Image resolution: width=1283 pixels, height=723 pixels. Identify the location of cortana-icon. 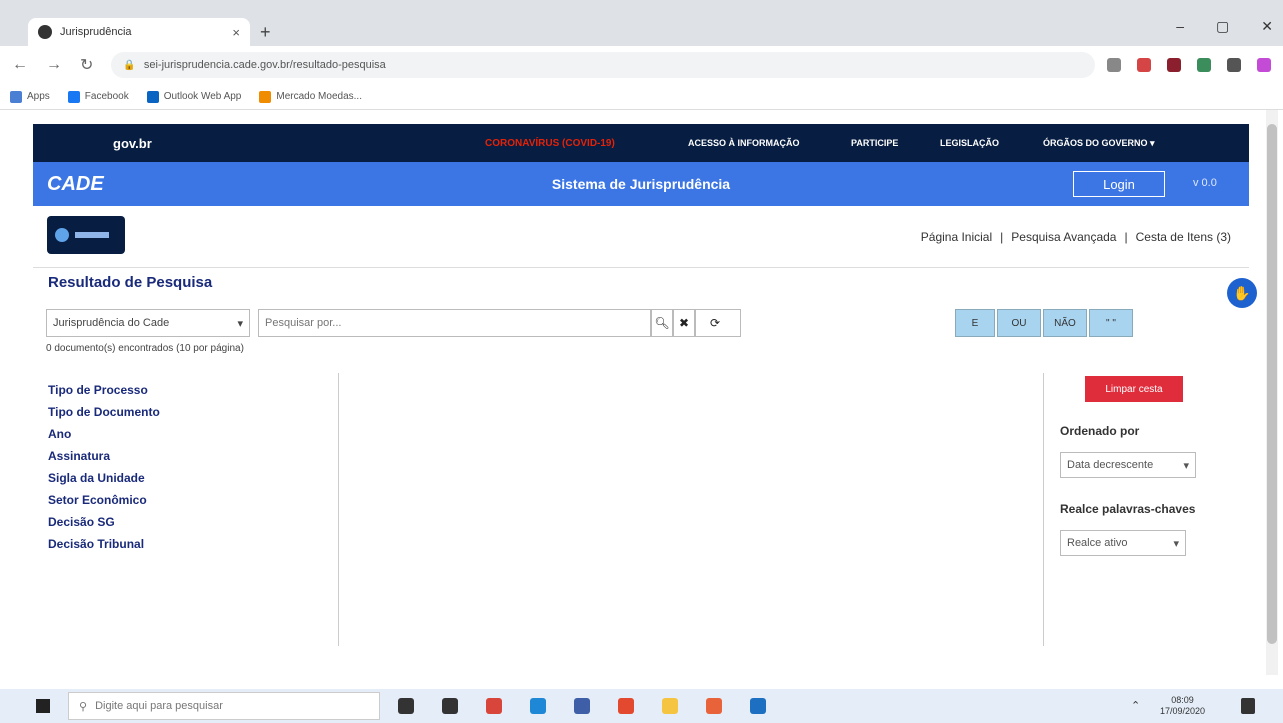
(406, 706).